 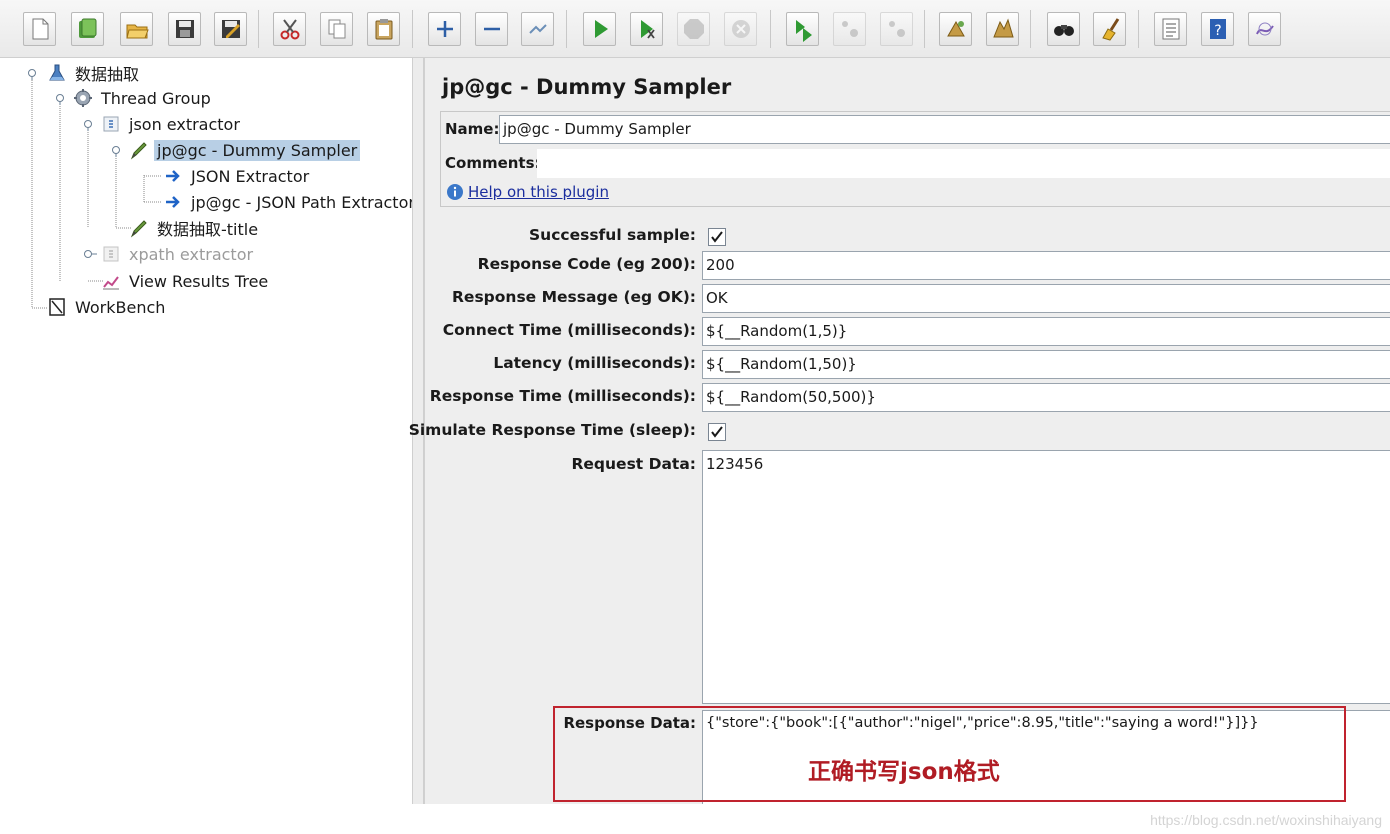 What do you see at coordinates (904, 772) in the screenshot?
I see `annotation-text: 正确书写json格式` at bounding box center [904, 772].